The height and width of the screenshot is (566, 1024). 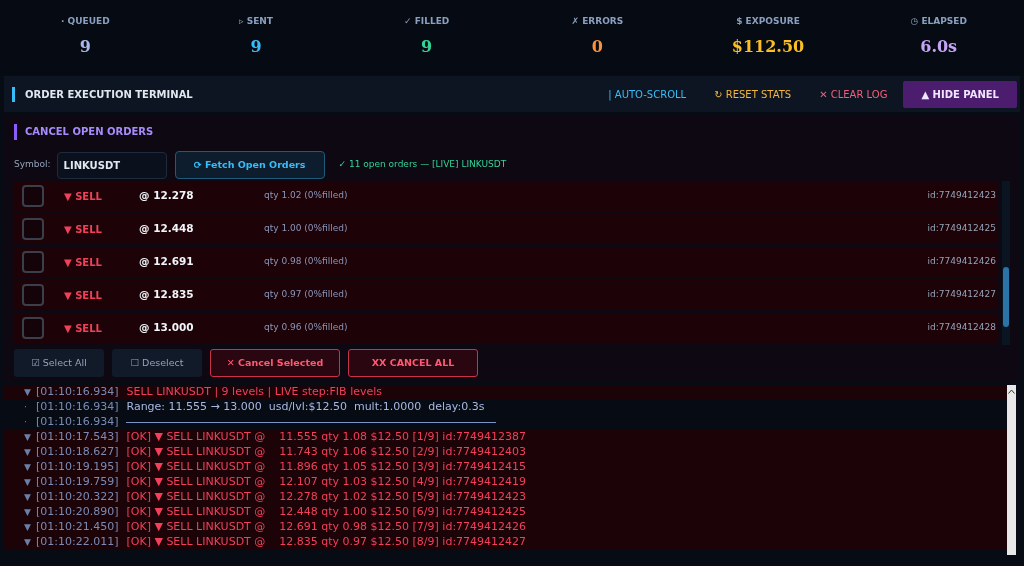 I want to click on order-row: ▼ SELL @ 12.691 qty 0.98 (0%filled) id:7749412426, so click(x=506, y=262).